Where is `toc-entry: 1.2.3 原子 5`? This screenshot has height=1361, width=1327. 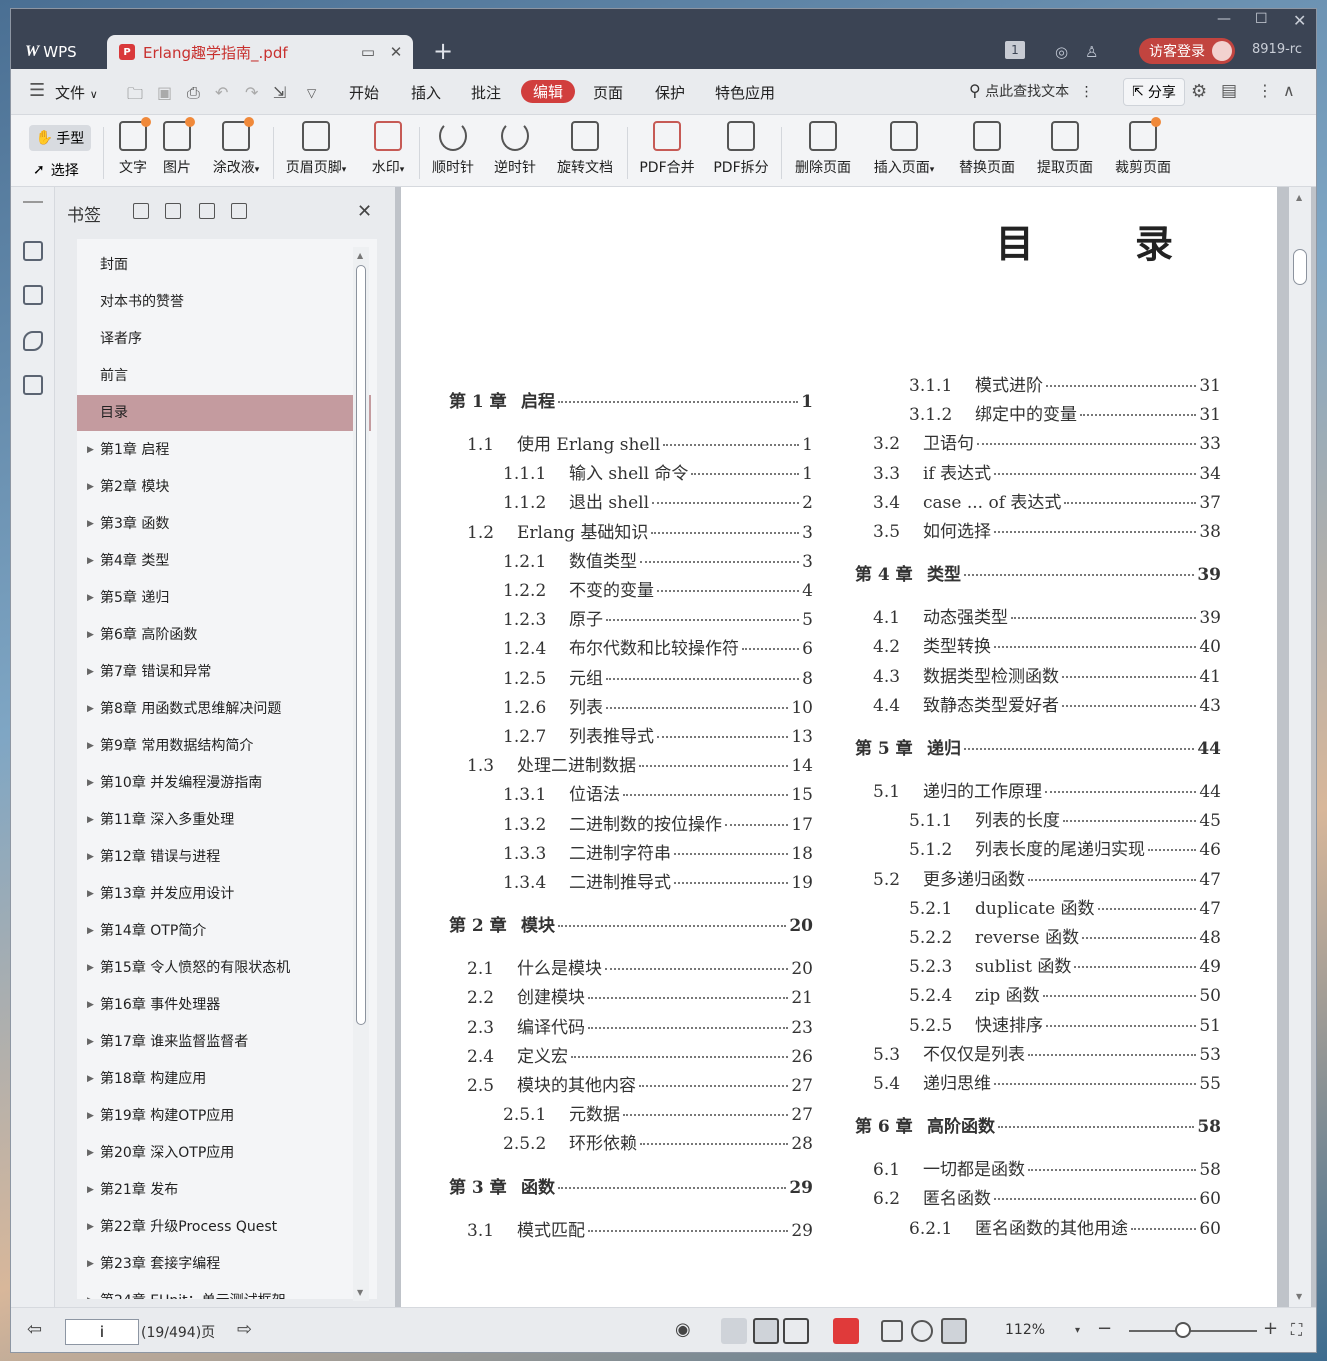 toc-entry: 1.2.3 原子 5 is located at coordinates (658, 617).